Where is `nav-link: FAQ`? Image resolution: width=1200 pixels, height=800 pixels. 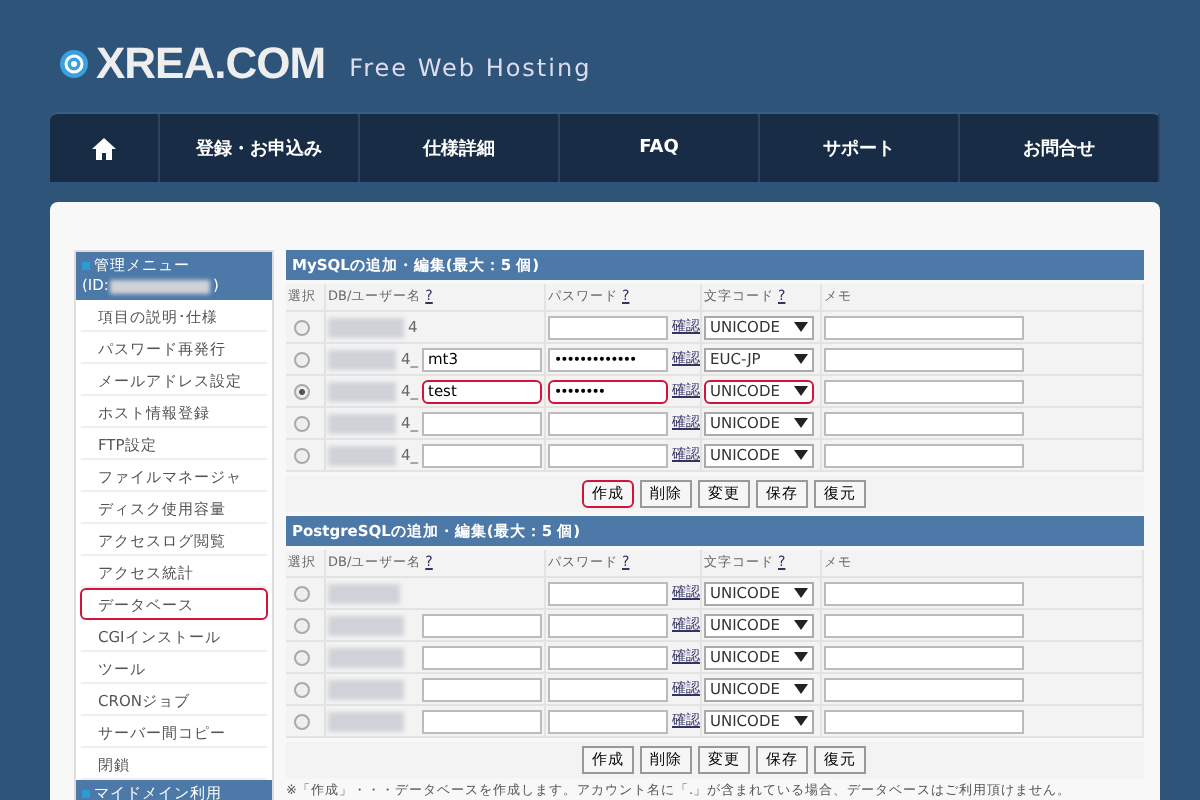 nav-link: FAQ is located at coordinates (659, 148).